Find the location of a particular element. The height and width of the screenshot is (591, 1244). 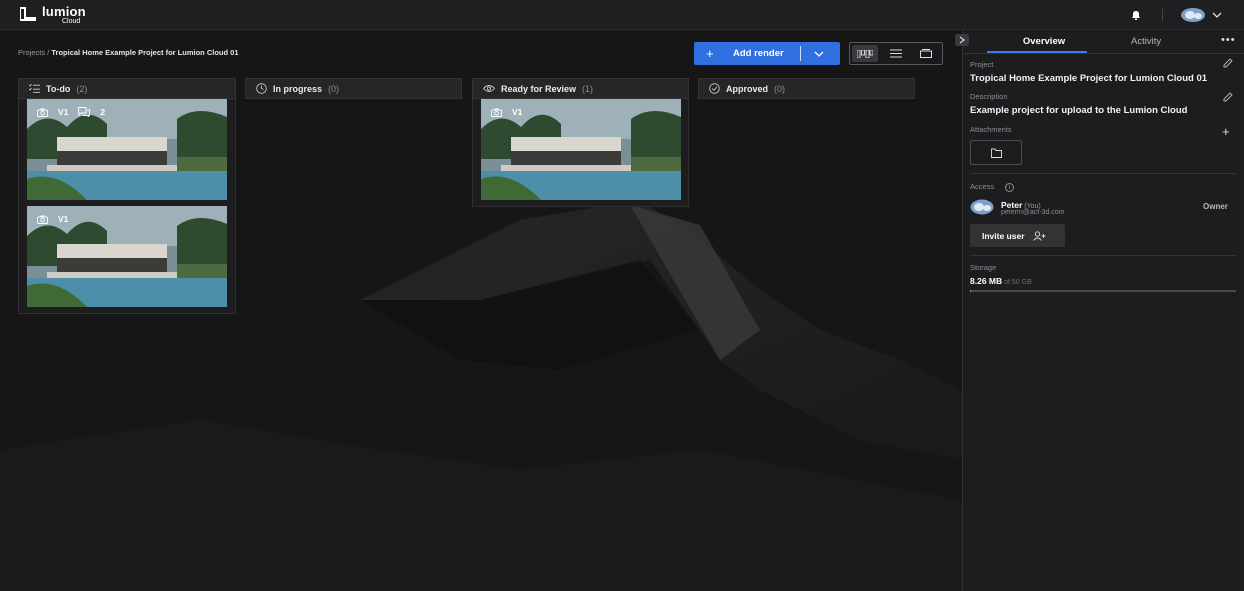

column-title: Approved is located at coordinates (747, 88).